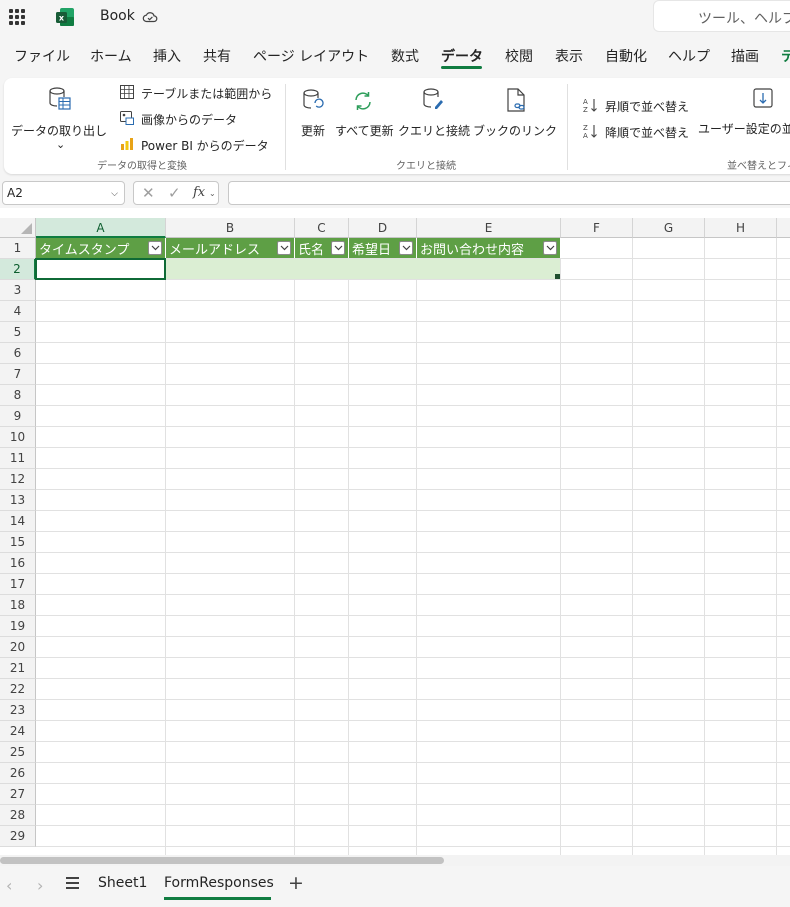  I want to click on column-header-a: A, so click(101, 228).